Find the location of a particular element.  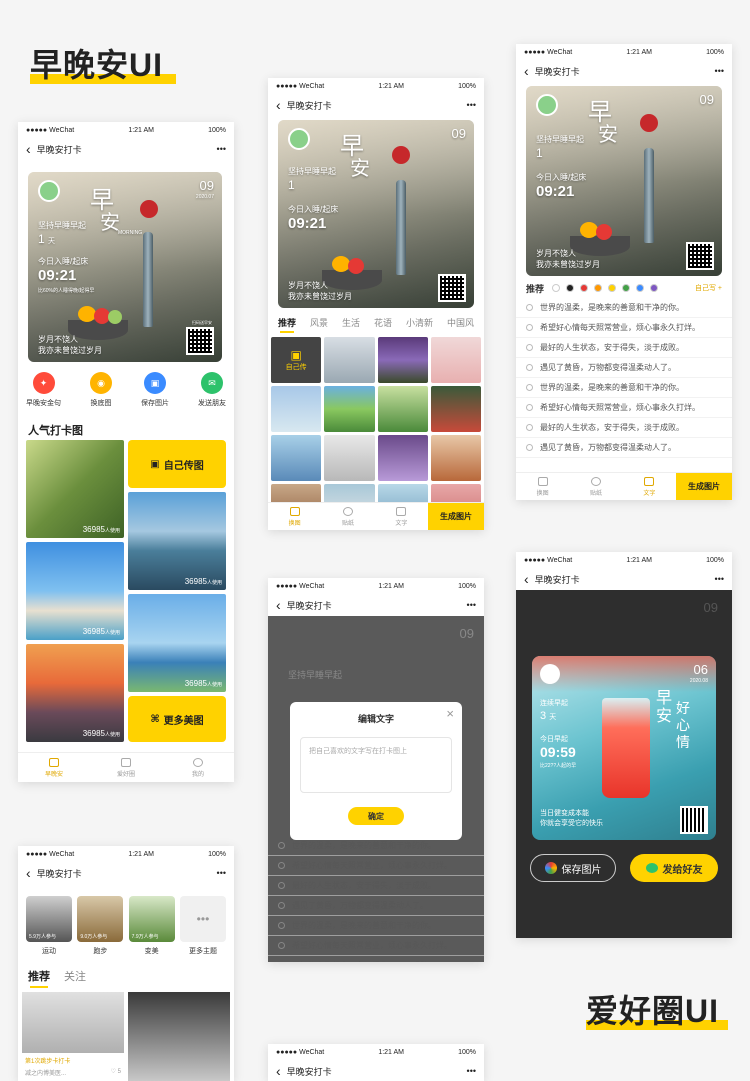

tab-mine: 我的 is located at coordinates (198, 767).